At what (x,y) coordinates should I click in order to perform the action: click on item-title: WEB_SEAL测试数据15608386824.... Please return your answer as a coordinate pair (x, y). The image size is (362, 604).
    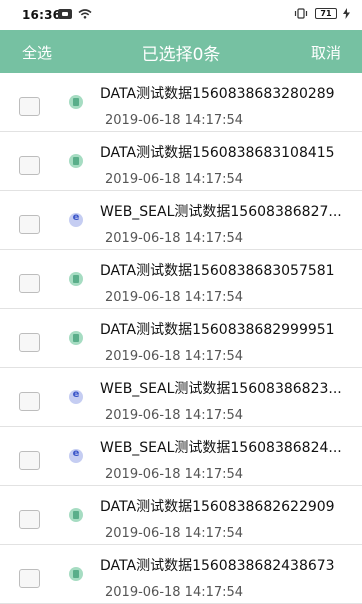
    Looking at the image, I should click on (221, 448).